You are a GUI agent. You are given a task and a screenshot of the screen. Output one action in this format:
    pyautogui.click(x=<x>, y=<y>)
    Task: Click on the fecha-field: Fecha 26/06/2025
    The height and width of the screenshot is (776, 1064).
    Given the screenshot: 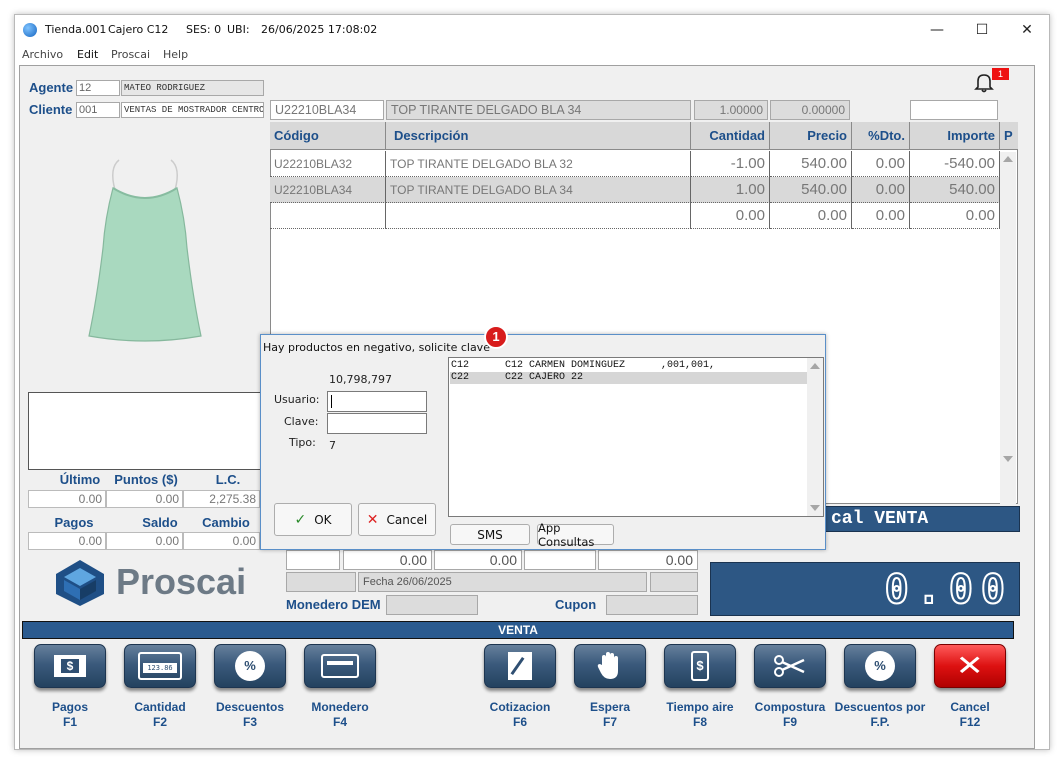 What is the action you would take?
    pyautogui.click(x=502, y=582)
    